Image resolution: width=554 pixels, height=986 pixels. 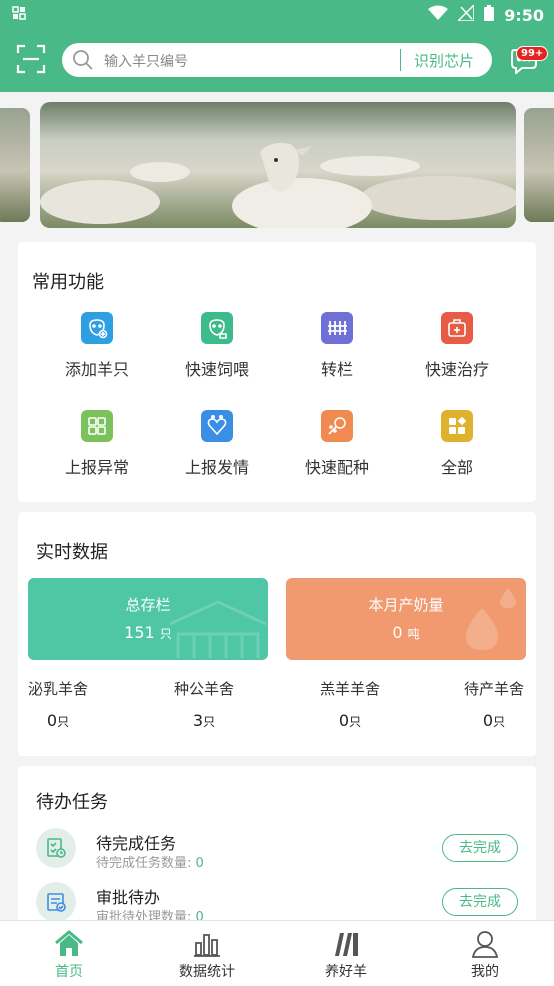 What do you see at coordinates (350, 704) in the screenshot?
I see `pen-stat-lamb: 羔羊羊舍 0只` at bounding box center [350, 704].